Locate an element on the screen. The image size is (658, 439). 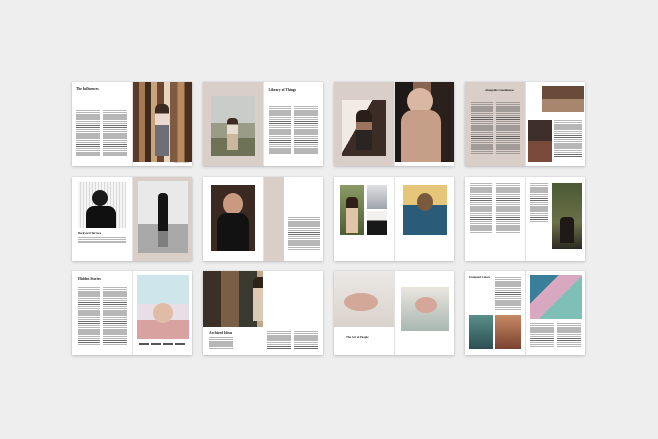
spread-12-warm-photo is located at coordinates (508, 332).